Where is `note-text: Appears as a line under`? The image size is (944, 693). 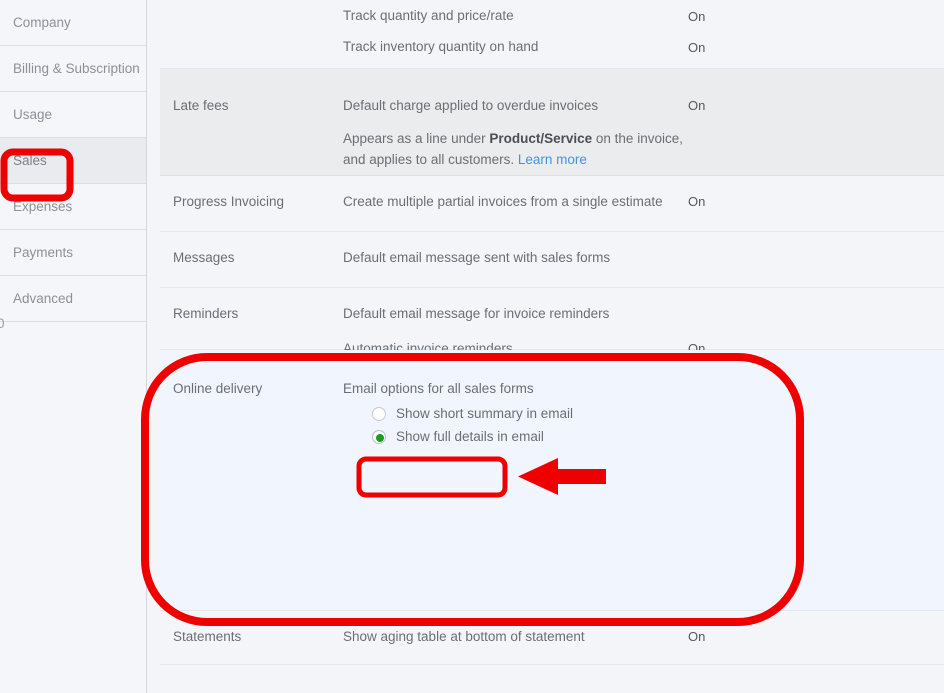 note-text: Appears as a line under is located at coordinates (416, 138).